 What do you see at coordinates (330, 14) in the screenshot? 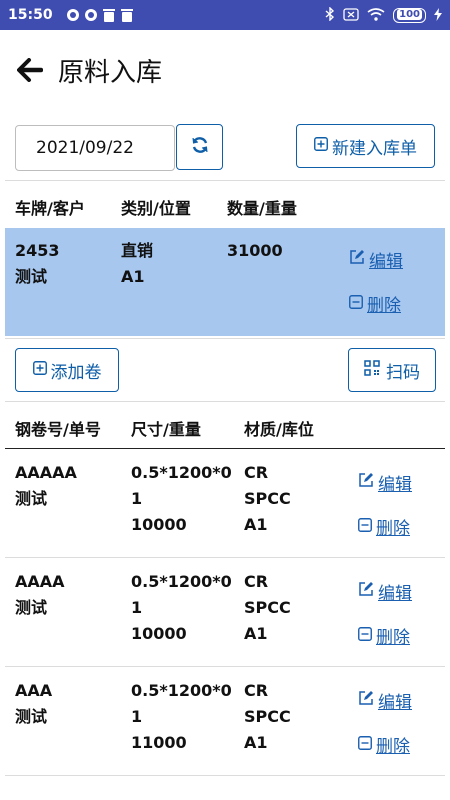
I see `bluetooth-icon` at bounding box center [330, 14].